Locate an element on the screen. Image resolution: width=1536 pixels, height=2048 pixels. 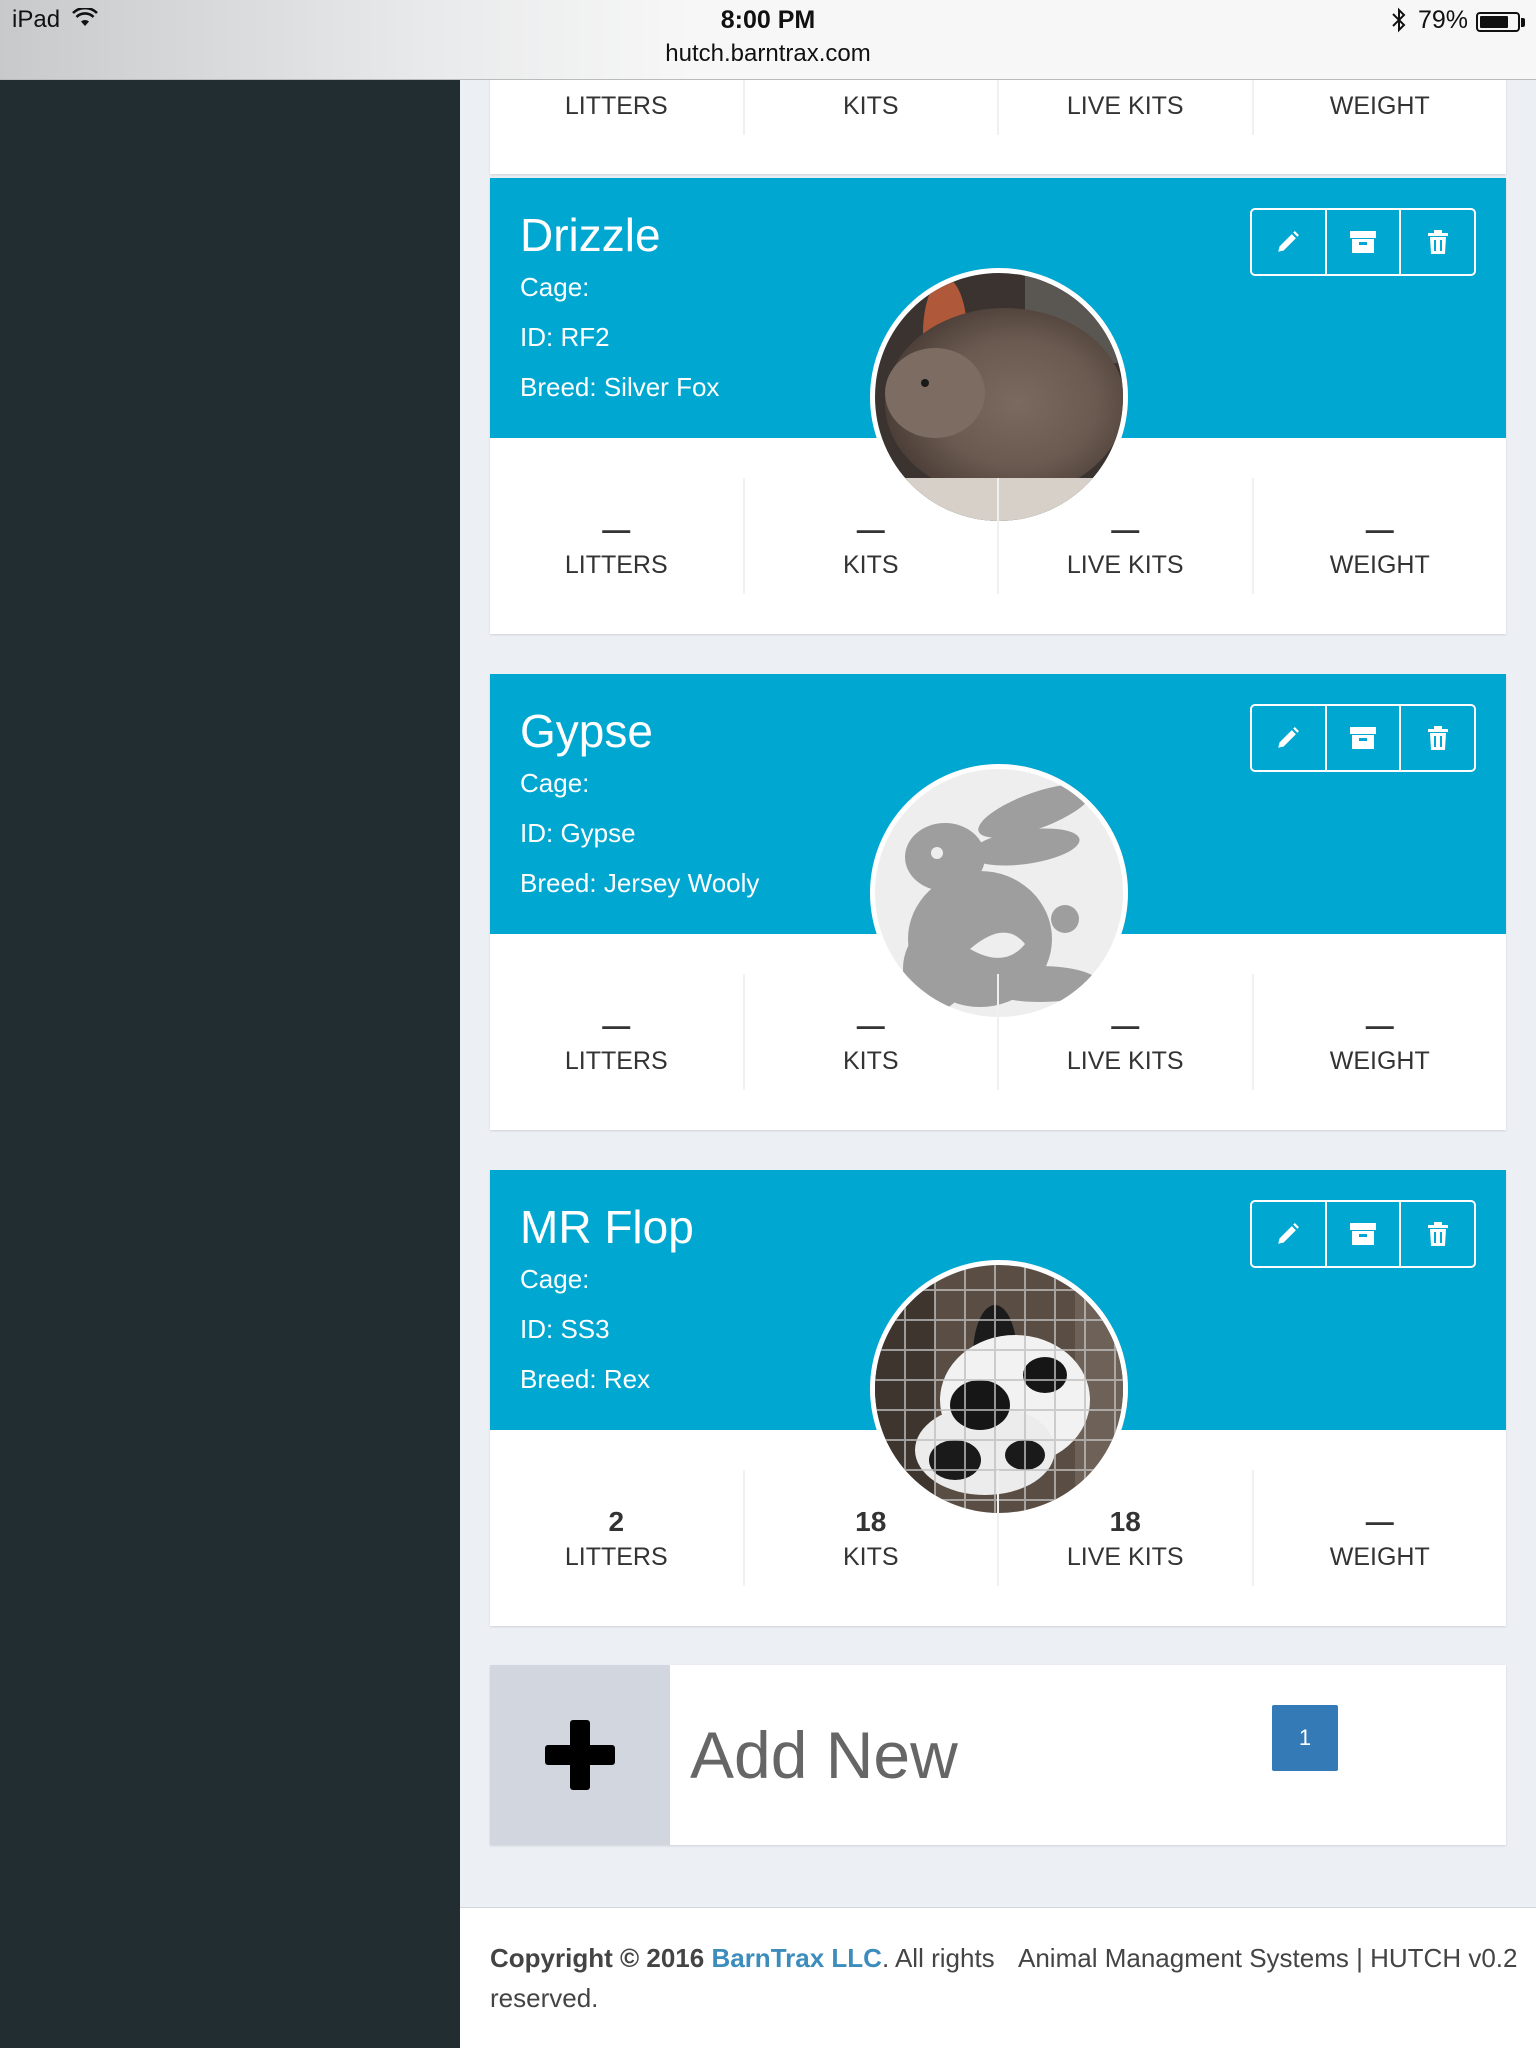
stat-weight: WEIGHT is located at coordinates (1380, 107).